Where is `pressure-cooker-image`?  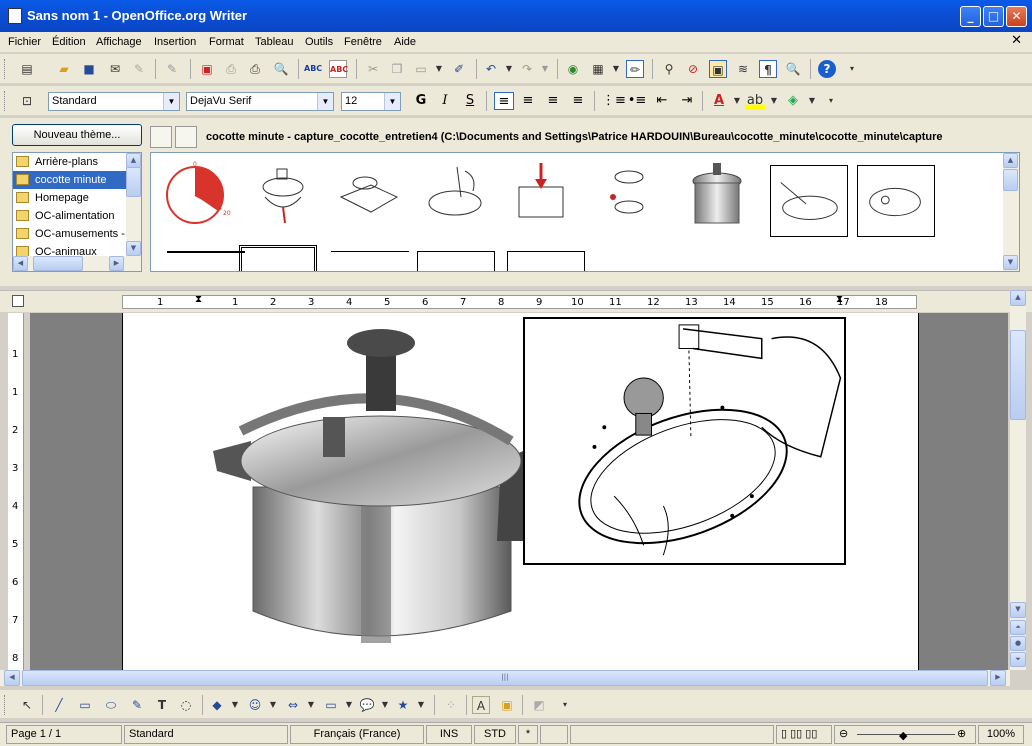 pressure-cooker-image is located at coordinates (367, 492).